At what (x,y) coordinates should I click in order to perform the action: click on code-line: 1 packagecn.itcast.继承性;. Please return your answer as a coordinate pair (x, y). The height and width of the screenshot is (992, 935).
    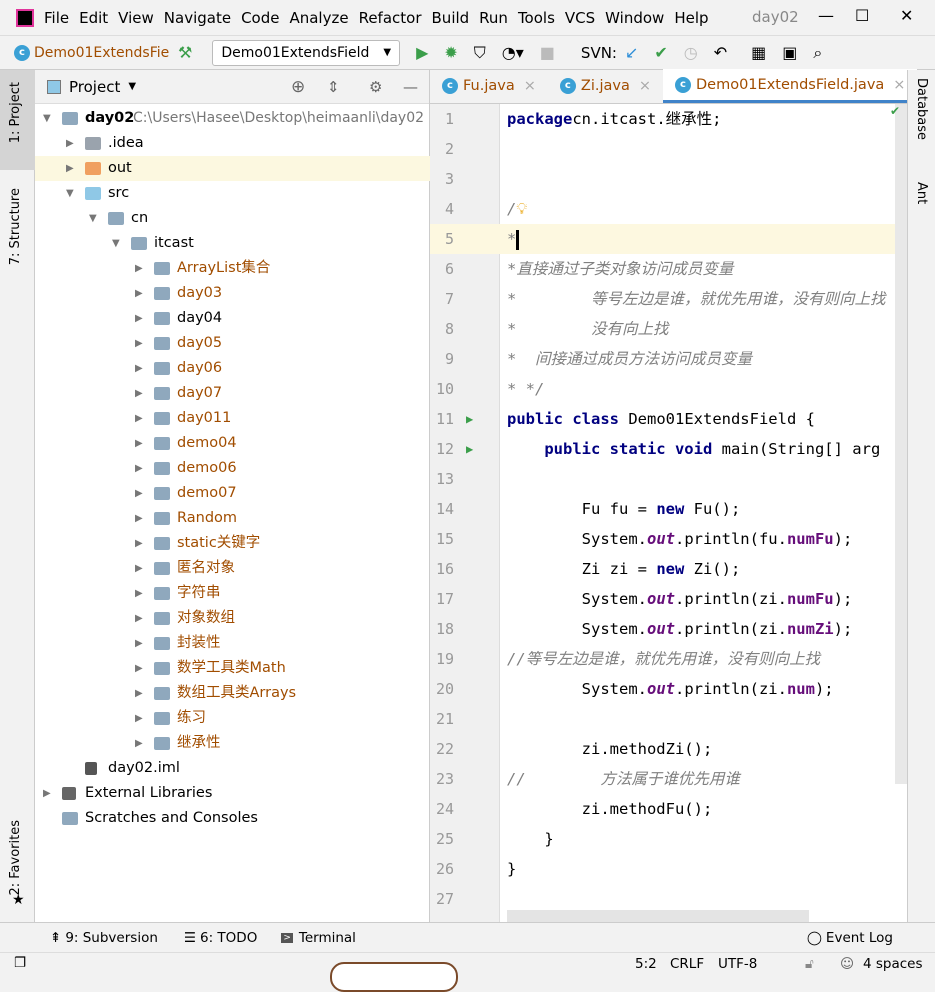
    Looking at the image, I should click on (668, 119).